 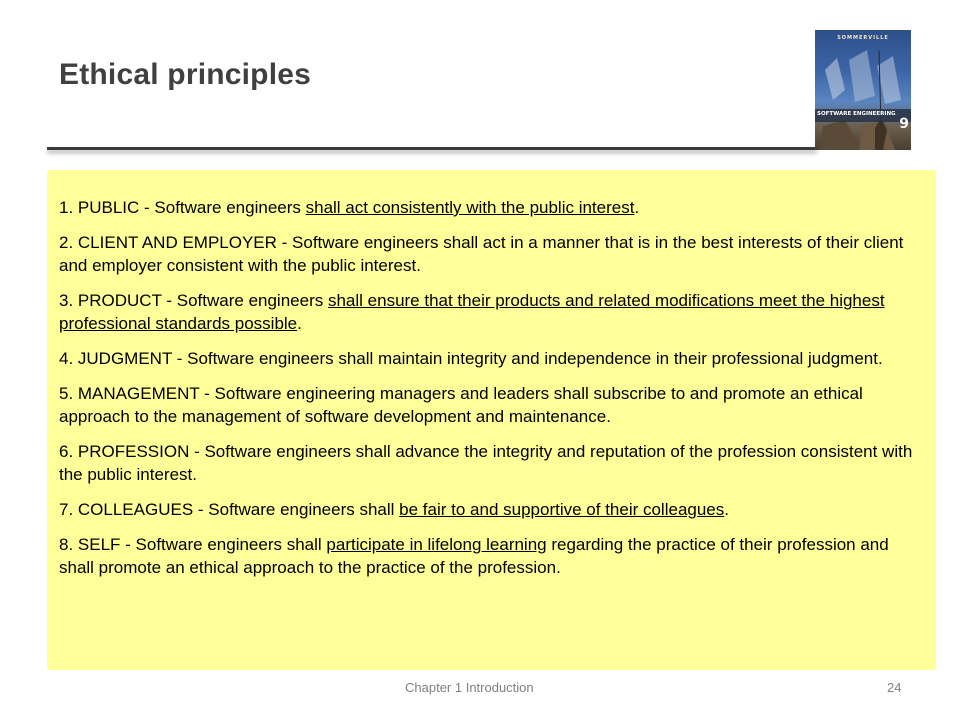 I want to click on title-divider, so click(x=432, y=148).